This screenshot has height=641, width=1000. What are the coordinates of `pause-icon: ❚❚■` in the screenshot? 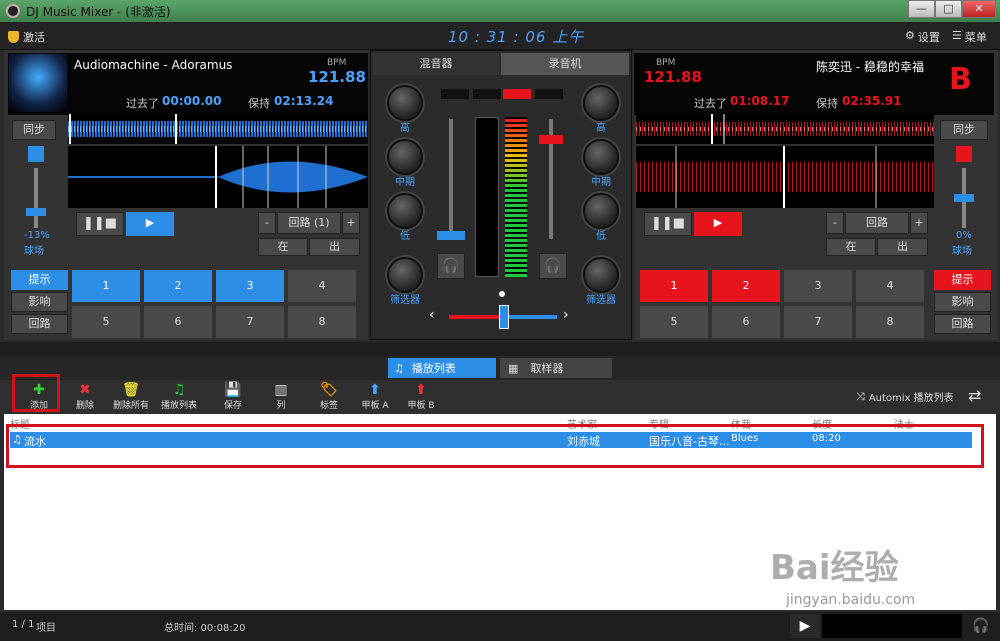 It's located at (668, 223).